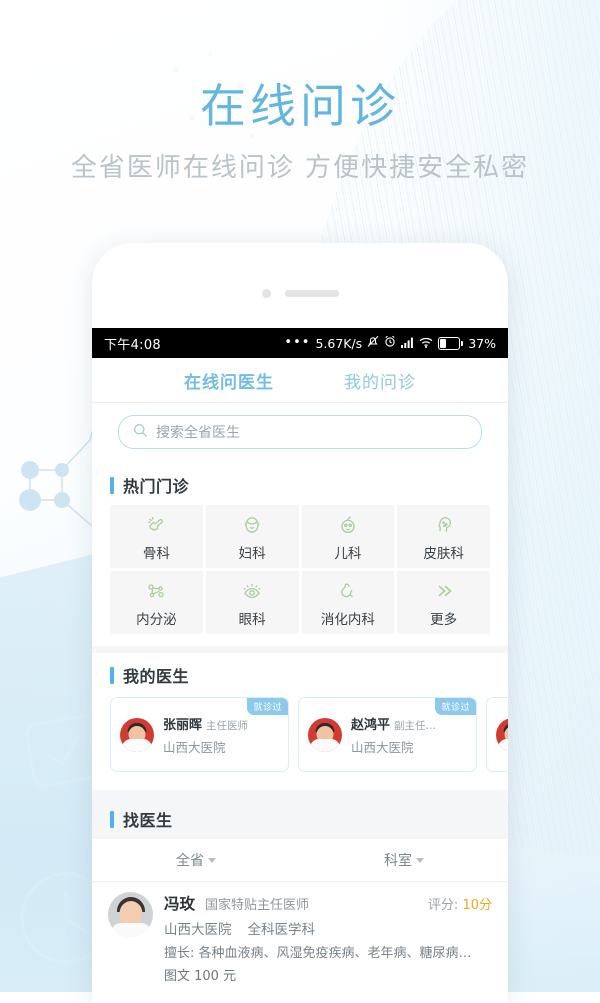 The width and height of the screenshot is (600, 1003). Describe the element at coordinates (300, 484) in the screenshot. I see `section-header-hot-clinics: 热门门诊` at that location.